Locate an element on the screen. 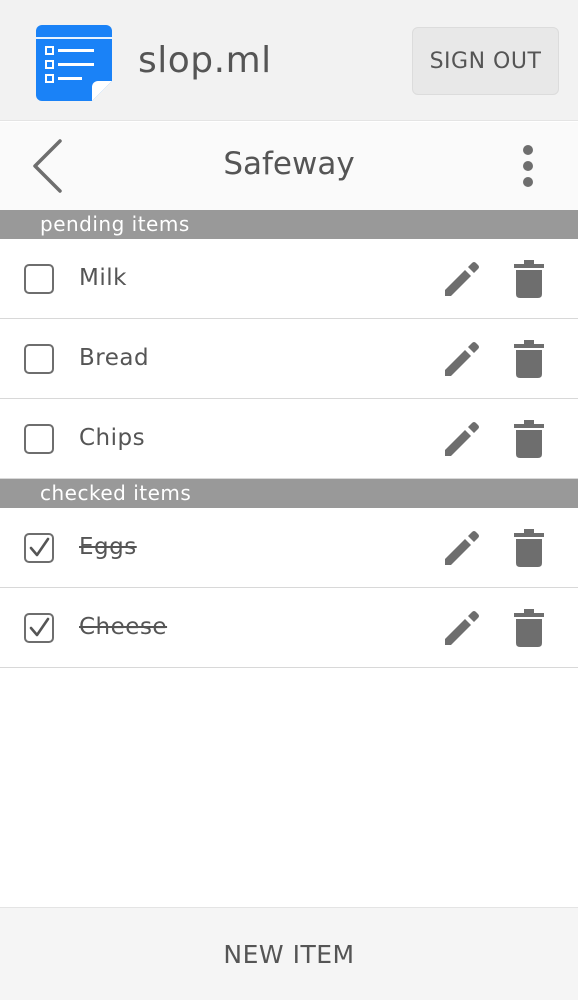 This screenshot has height=1000, width=578. list-title: Safeway is located at coordinates (289, 164).